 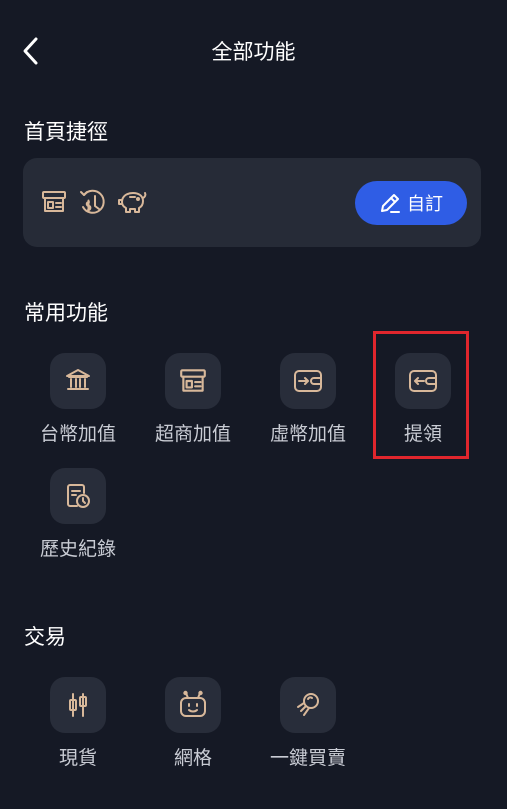 I want to click on header: 全部功能, so click(x=253, y=50).